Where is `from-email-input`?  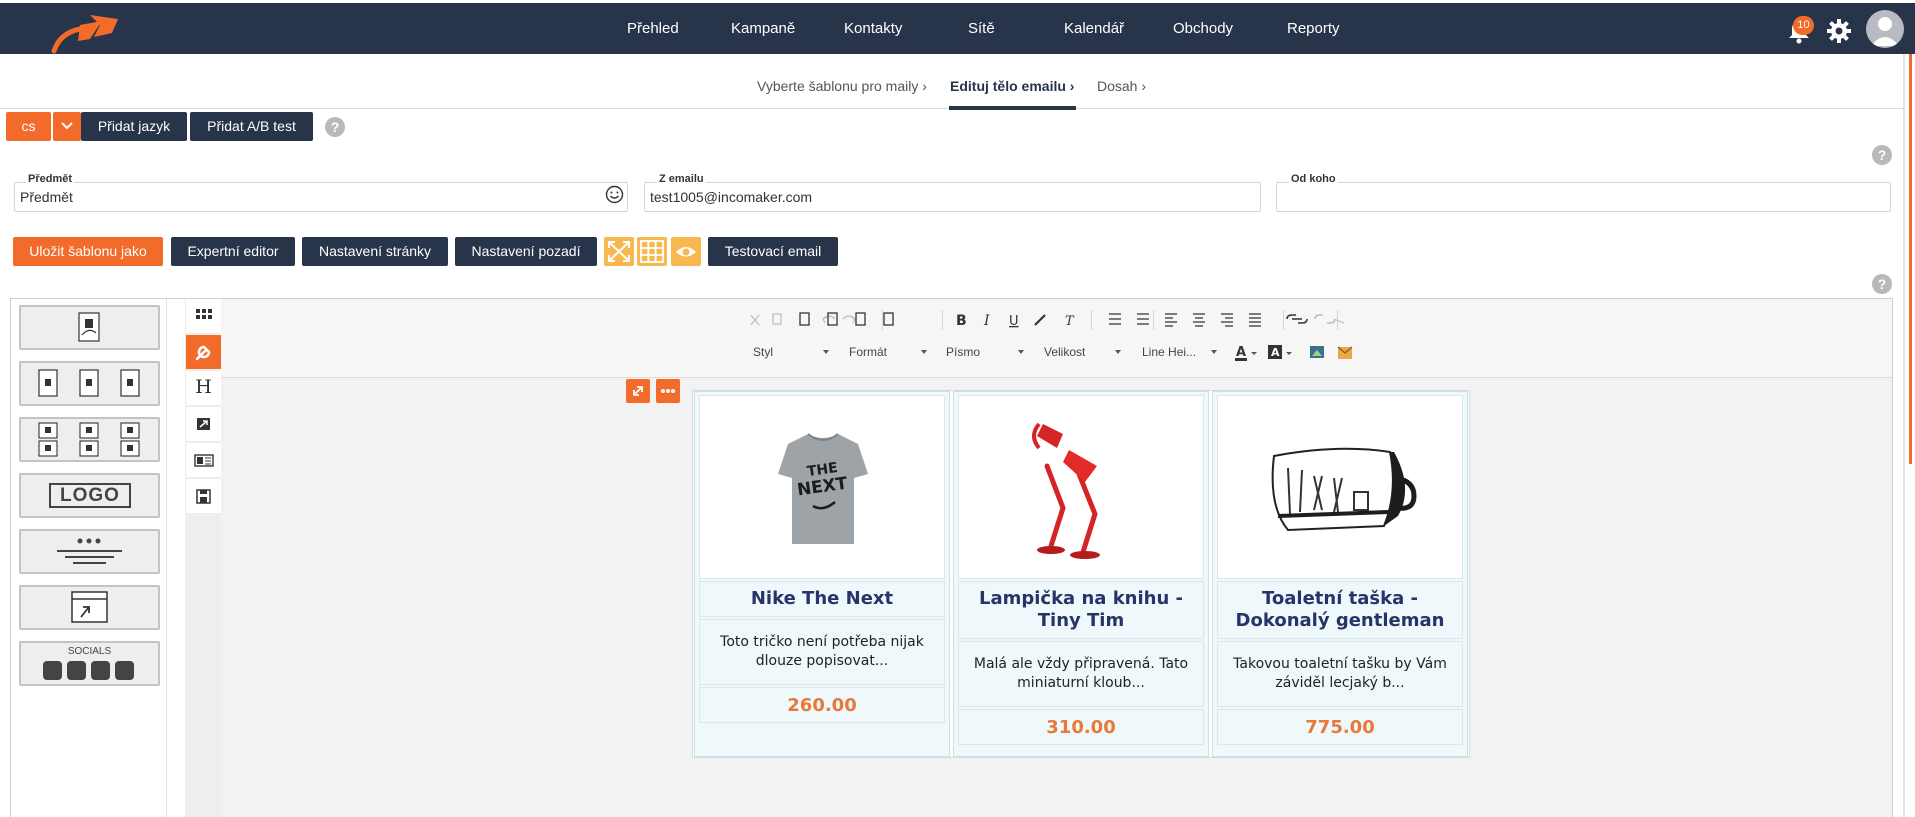 from-email-input is located at coordinates (952, 197).